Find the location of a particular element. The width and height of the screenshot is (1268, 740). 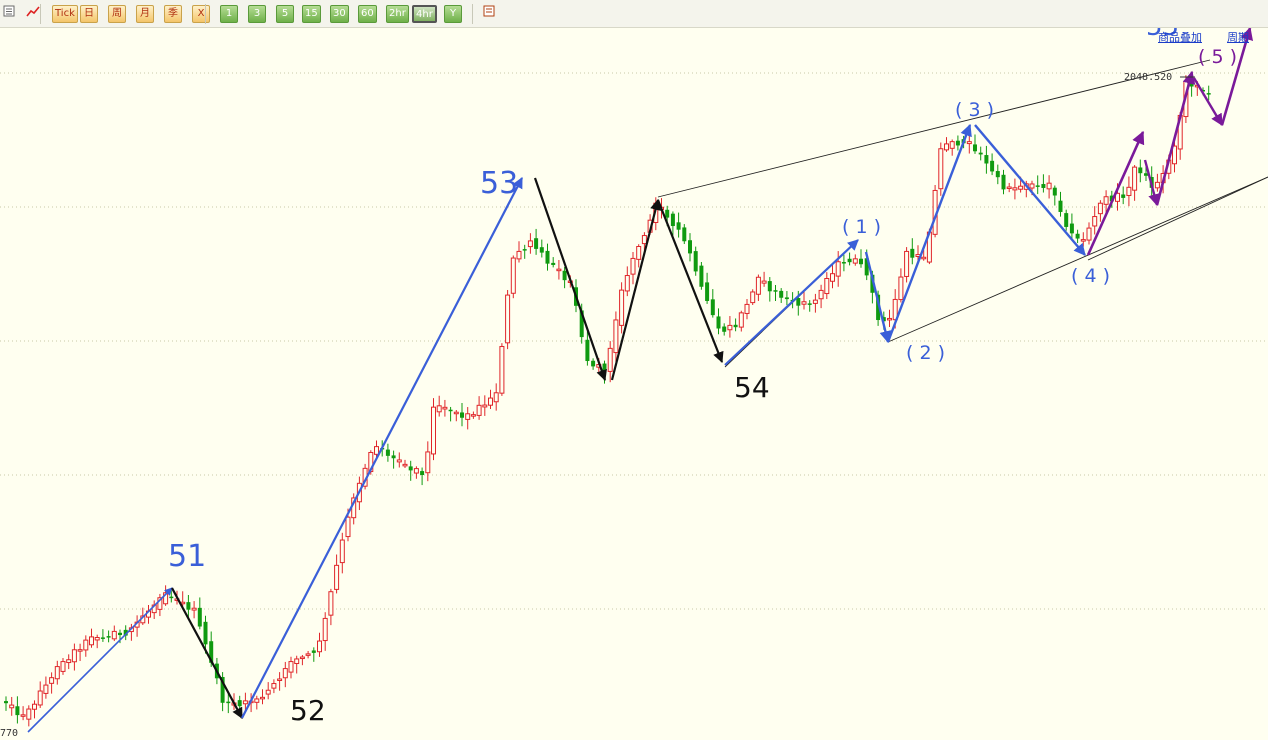

list-button is located at coordinates (9, 14).